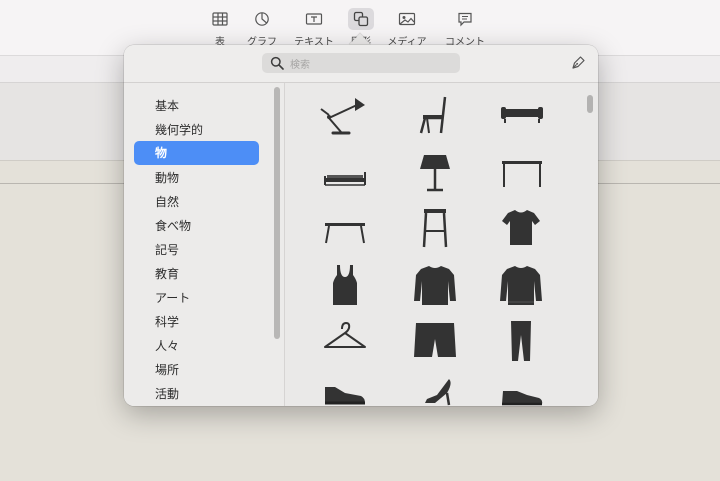 This screenshot has width=720, height=481. Describe the element at coordinates (435, 116) in the screenshot. I see `chair-icon` at that location.